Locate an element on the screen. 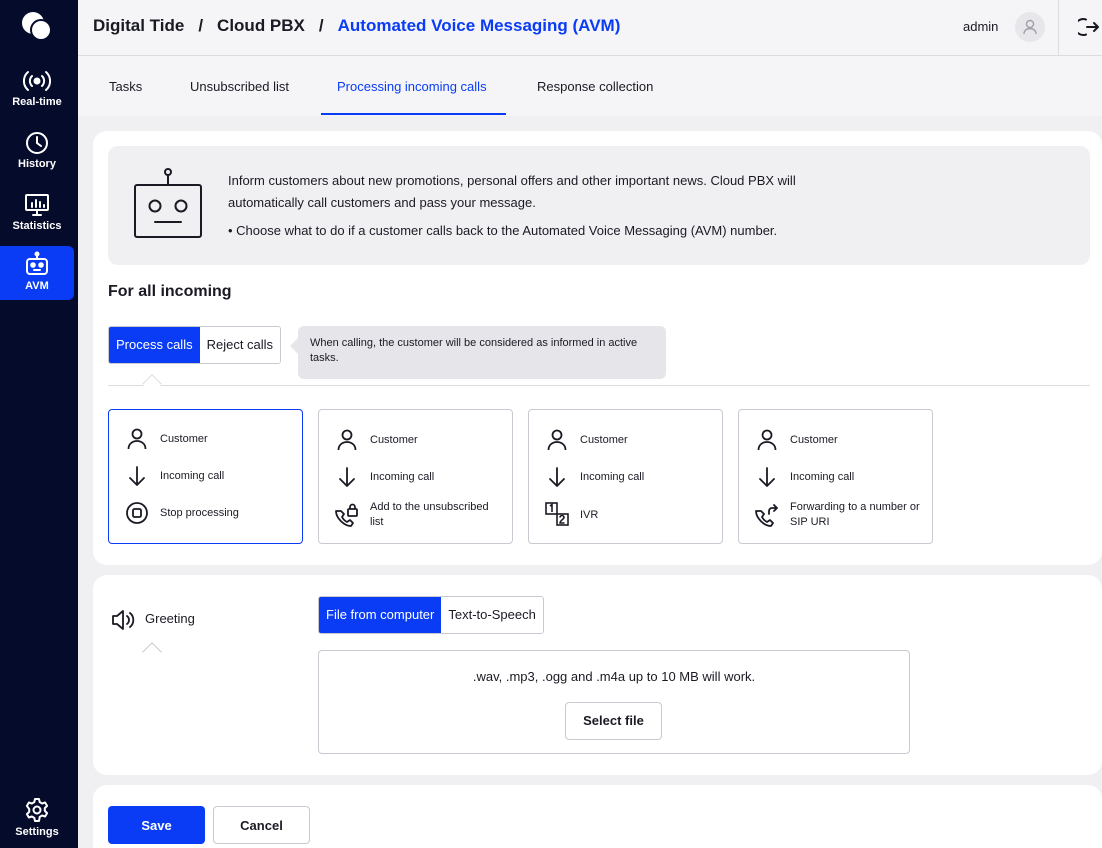 The image size is (1102, 848). stop-icon is located at coordinates (137, 513).